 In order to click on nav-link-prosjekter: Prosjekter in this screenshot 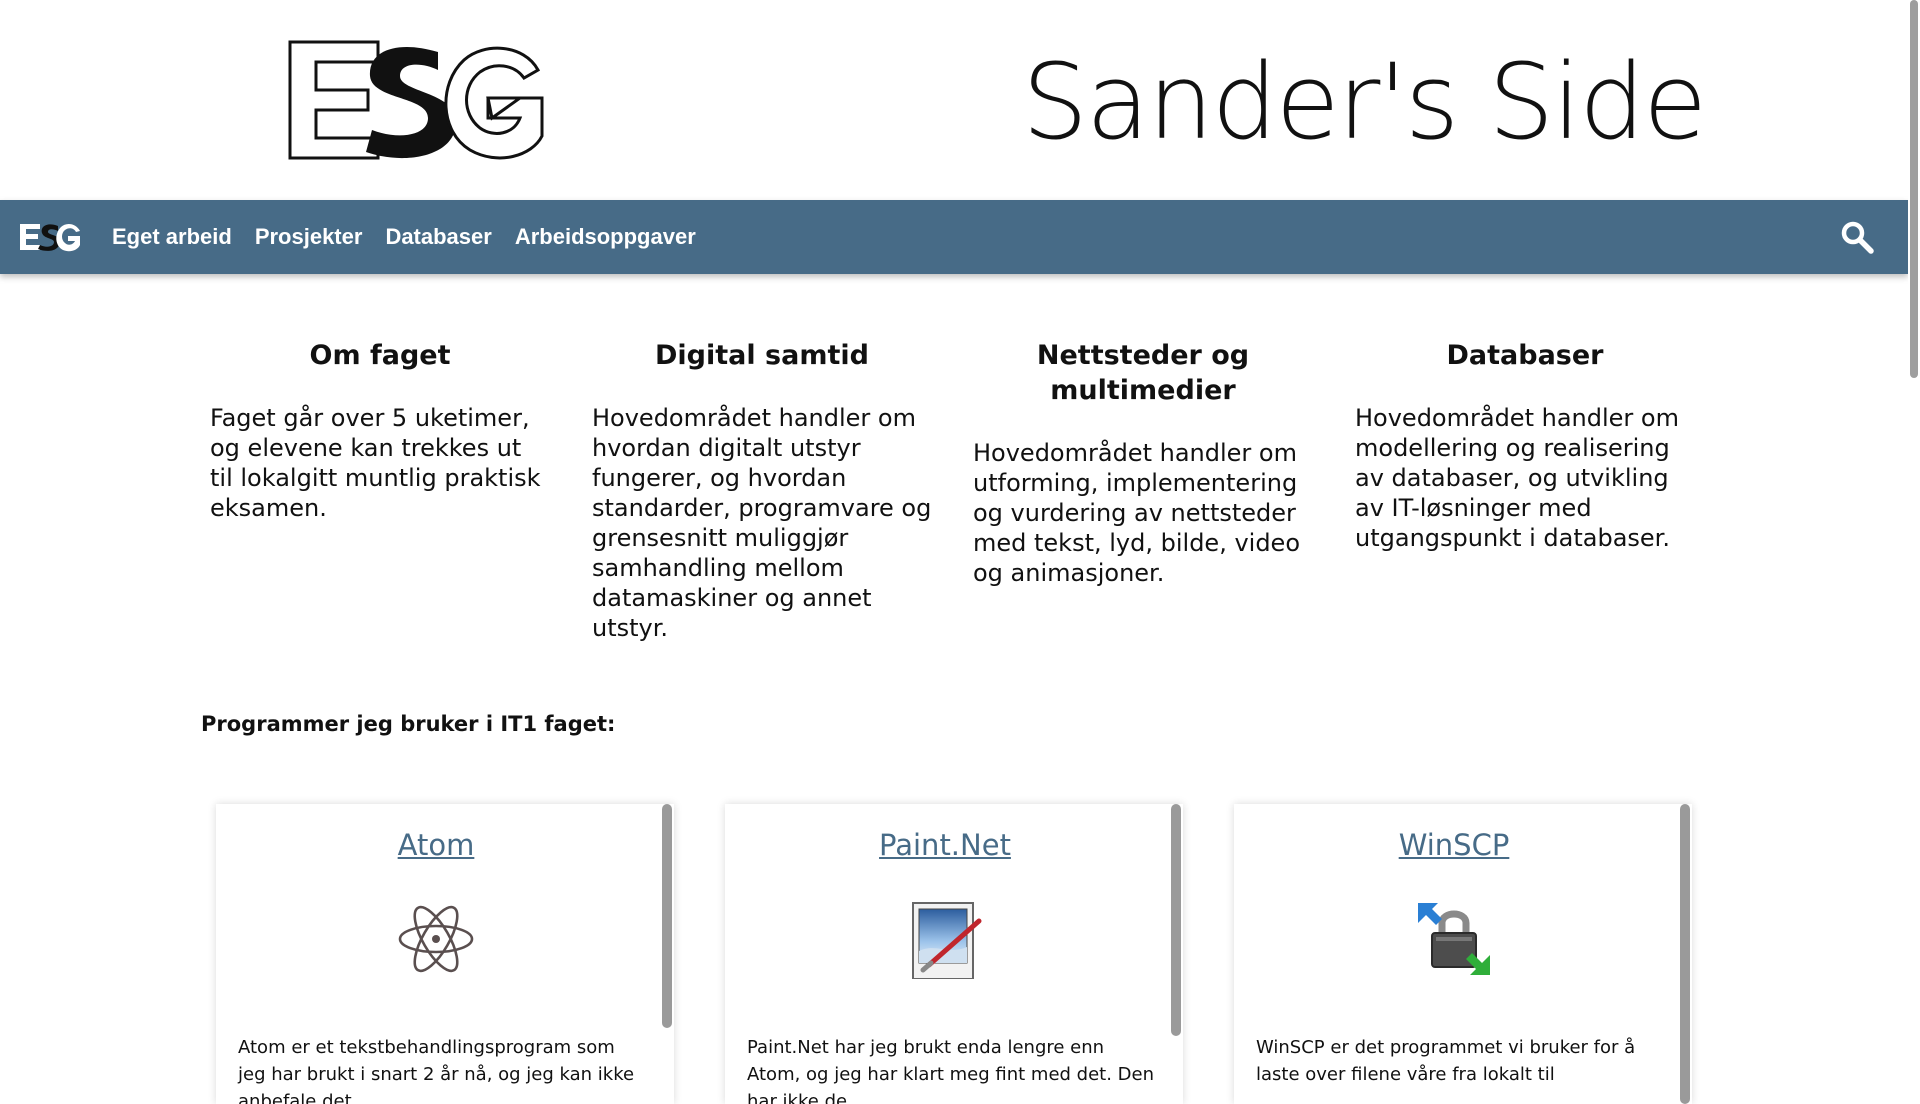, I will do `click(309, 237)`.